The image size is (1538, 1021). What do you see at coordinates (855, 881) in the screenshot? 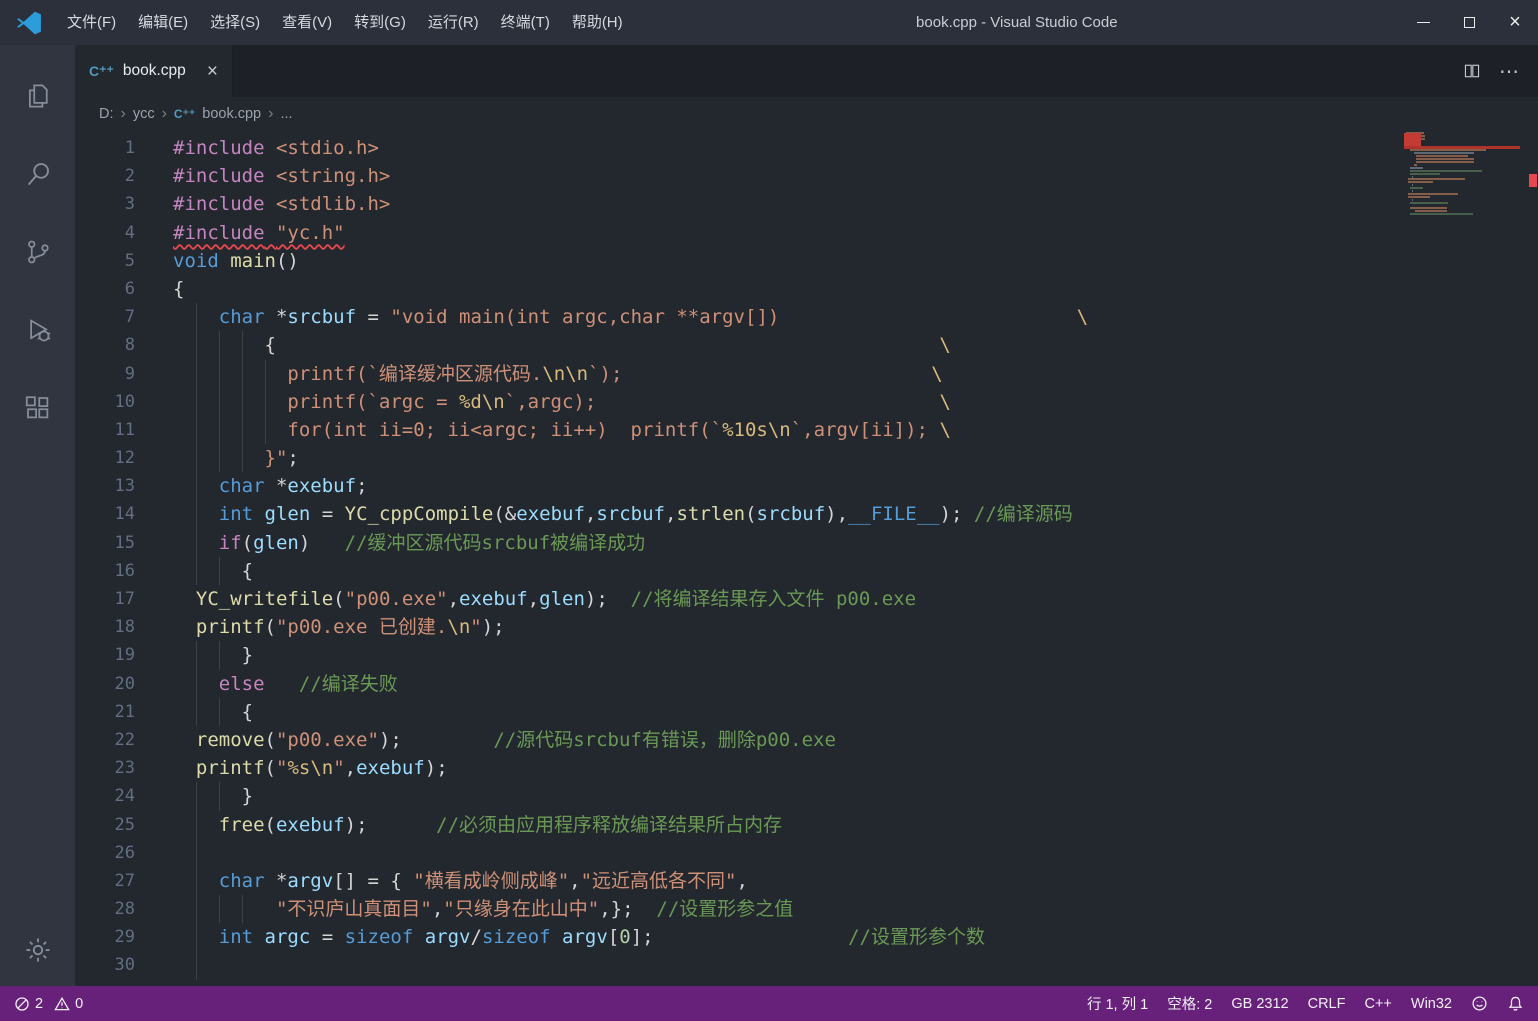
I see `code-line: char *argv[] = { "横看成岭侧成峰","远近高低各不同",` at bounding box center [855, 881].